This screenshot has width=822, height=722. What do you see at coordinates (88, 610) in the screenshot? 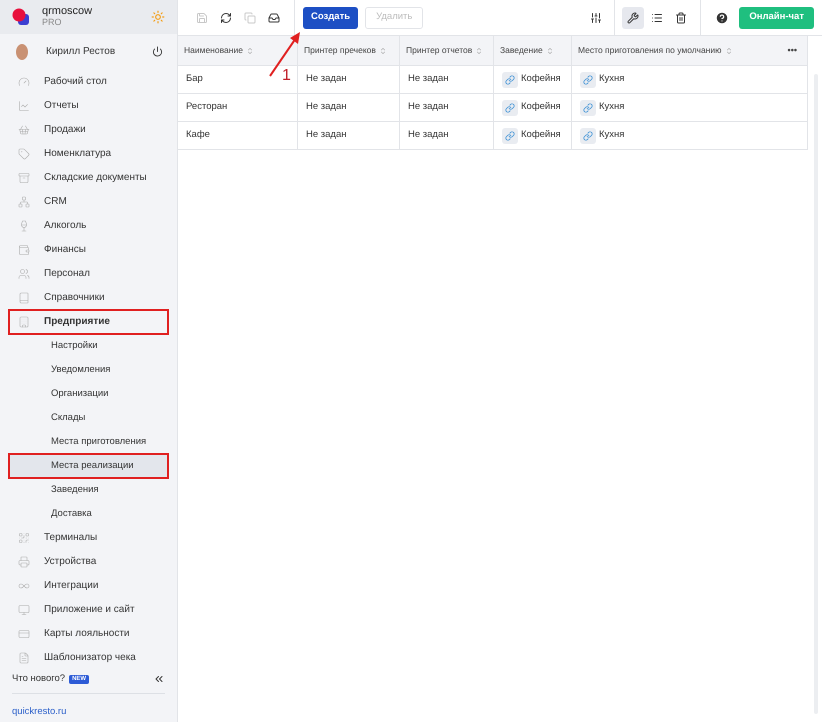
I see `sidebar-item: Приложение и сайт` at bounding box center [88, 610].